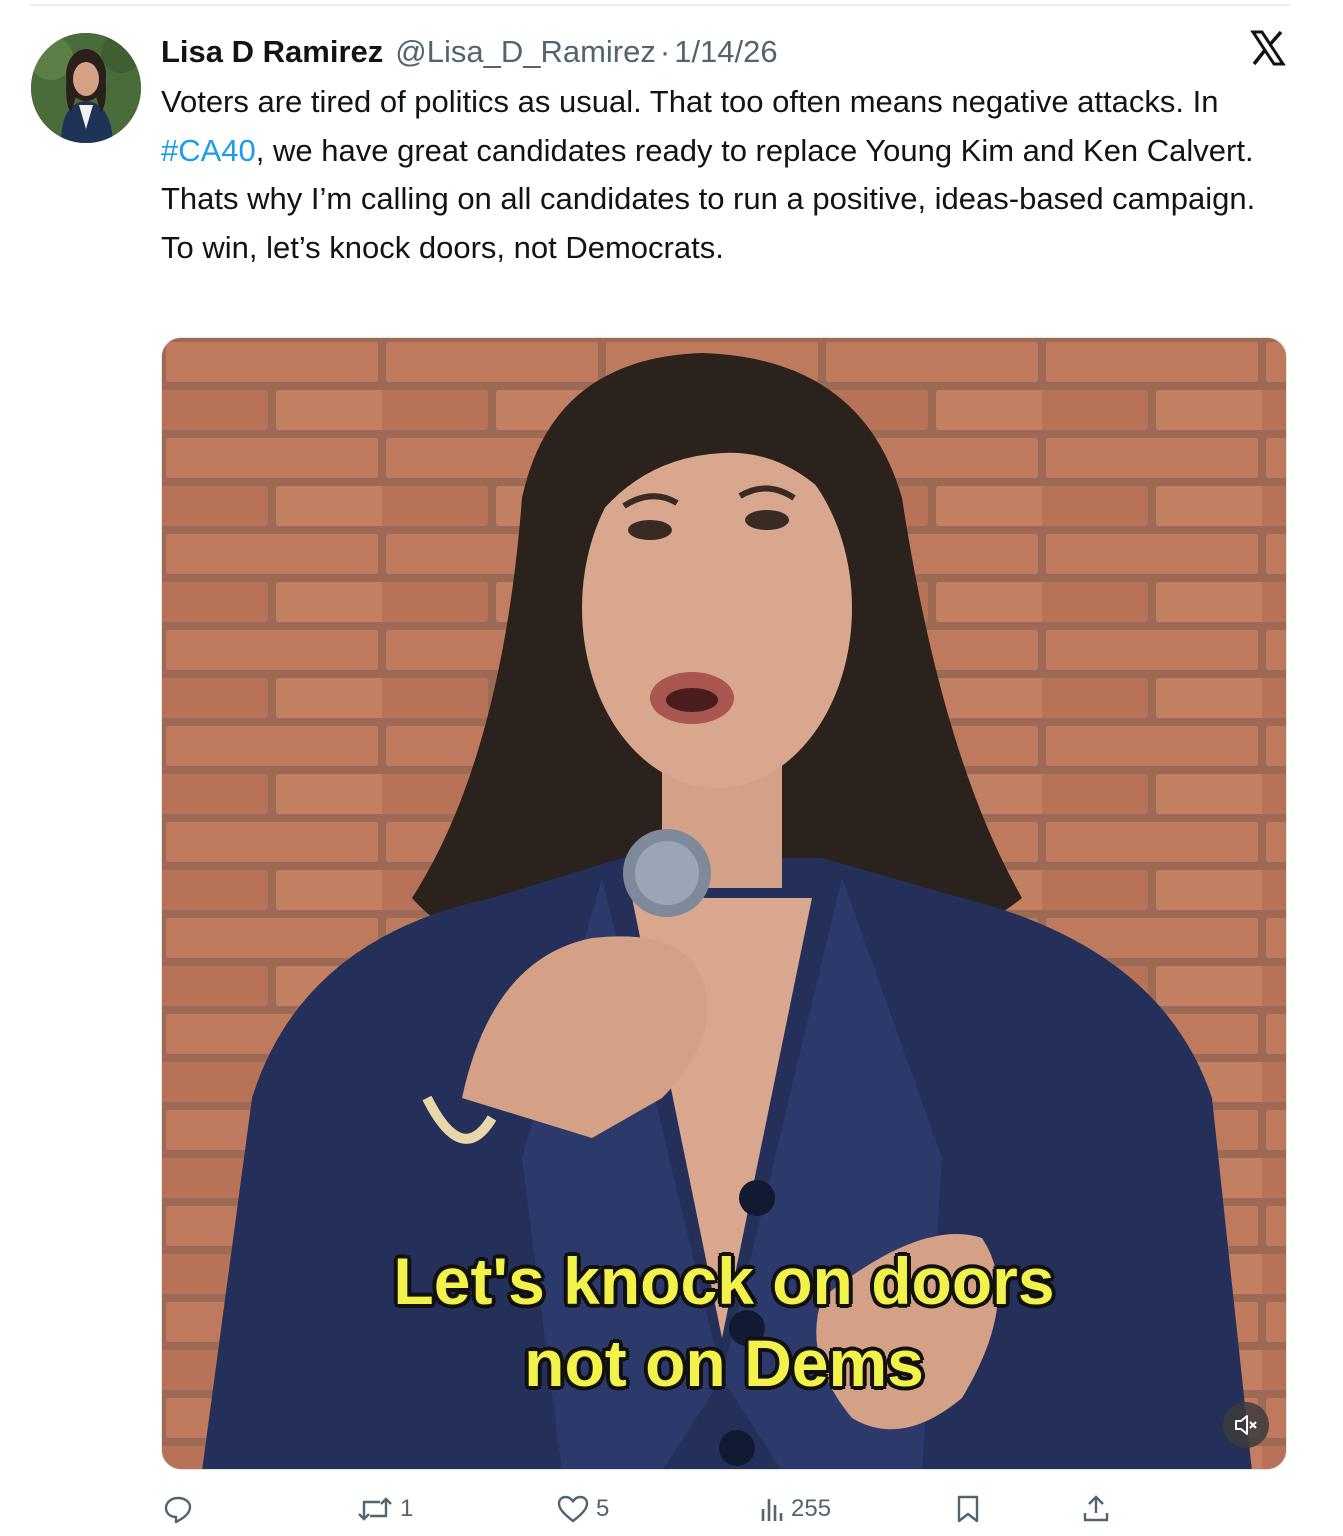  I want to click on like-count: 5, so click(603, 1508).